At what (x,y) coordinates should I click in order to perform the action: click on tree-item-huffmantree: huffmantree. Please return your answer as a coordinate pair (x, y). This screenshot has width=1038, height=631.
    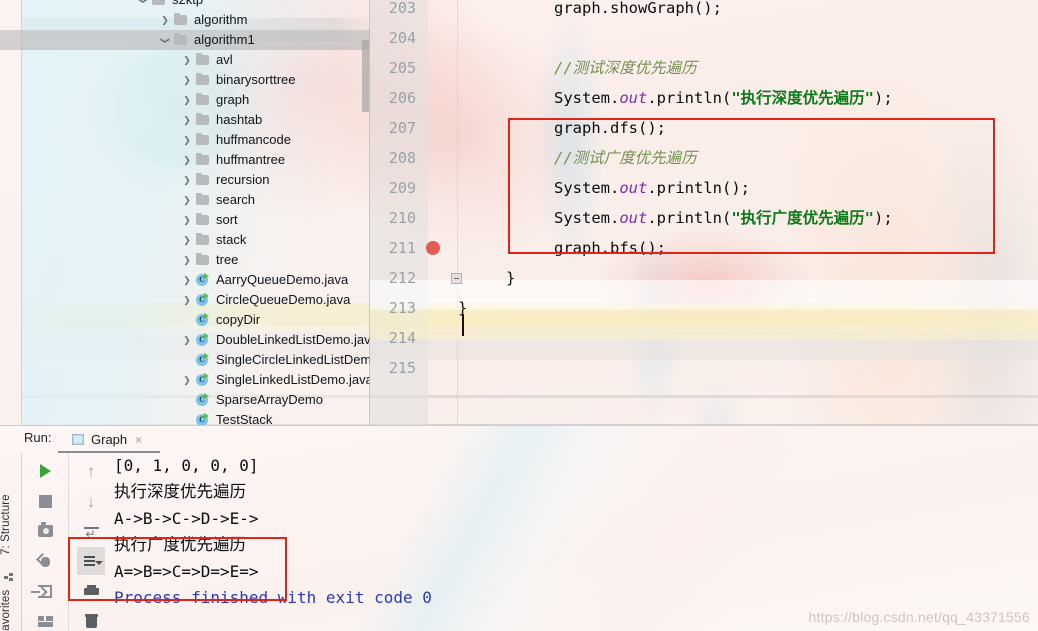
    Looking at the image, I should click on (185, 160).